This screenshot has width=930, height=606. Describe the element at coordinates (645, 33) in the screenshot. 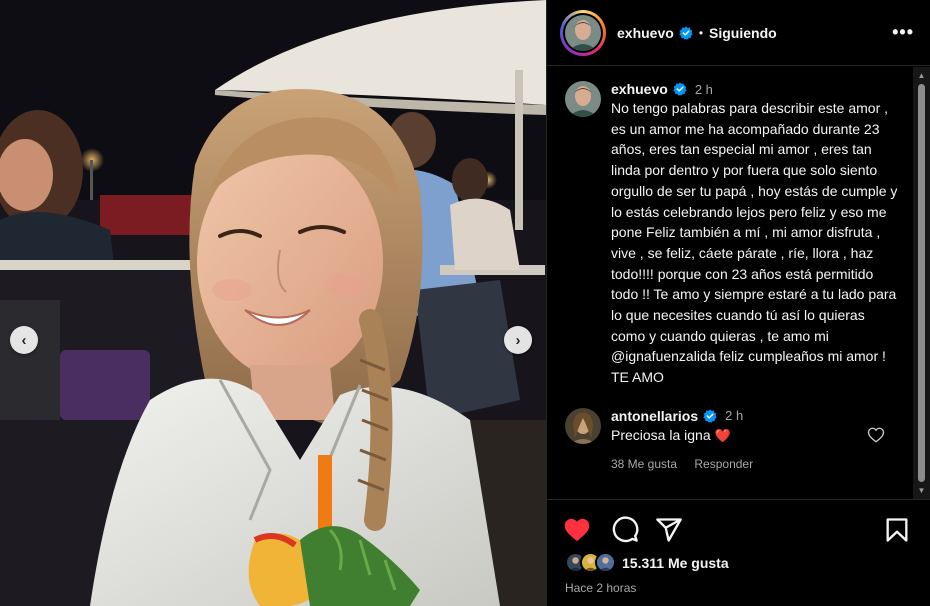

I see `author-username: exhuevo` at that location.